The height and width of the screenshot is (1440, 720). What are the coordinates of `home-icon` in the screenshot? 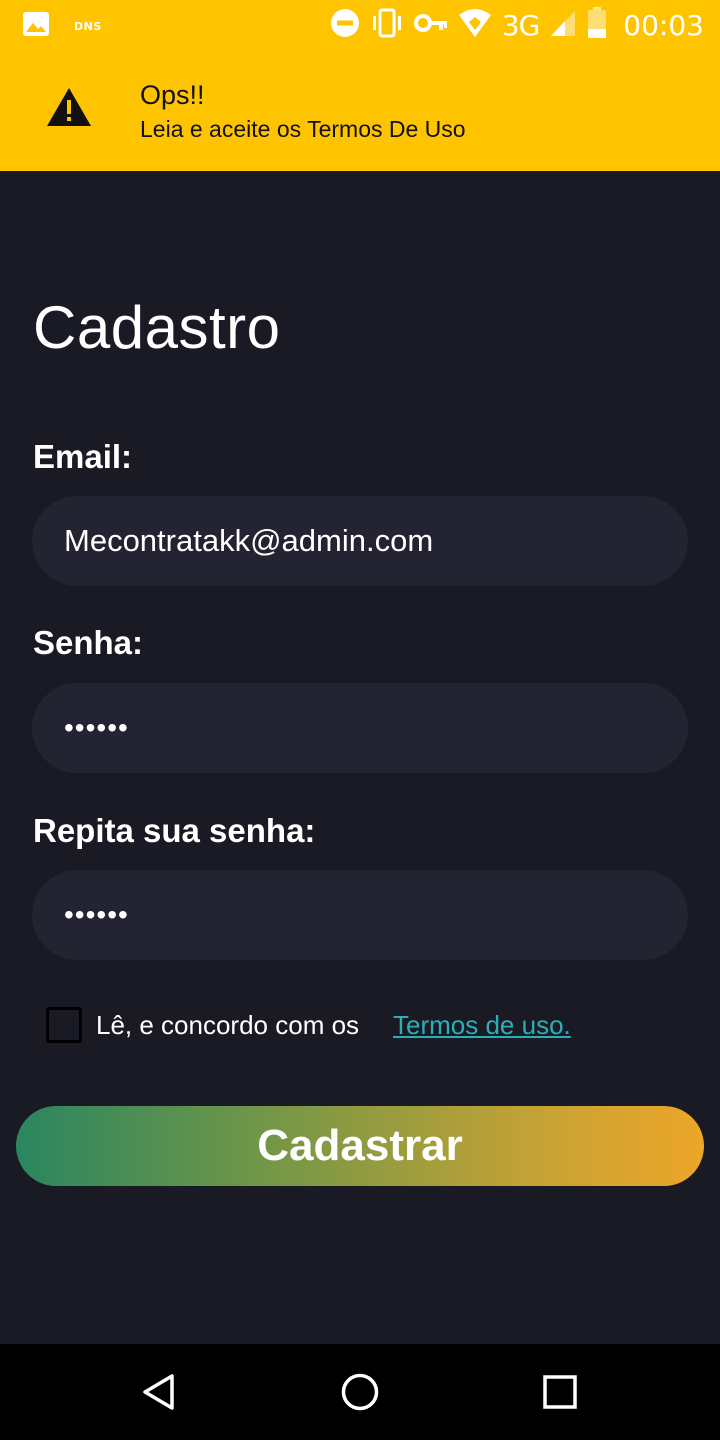 It's located at (360, 1392).